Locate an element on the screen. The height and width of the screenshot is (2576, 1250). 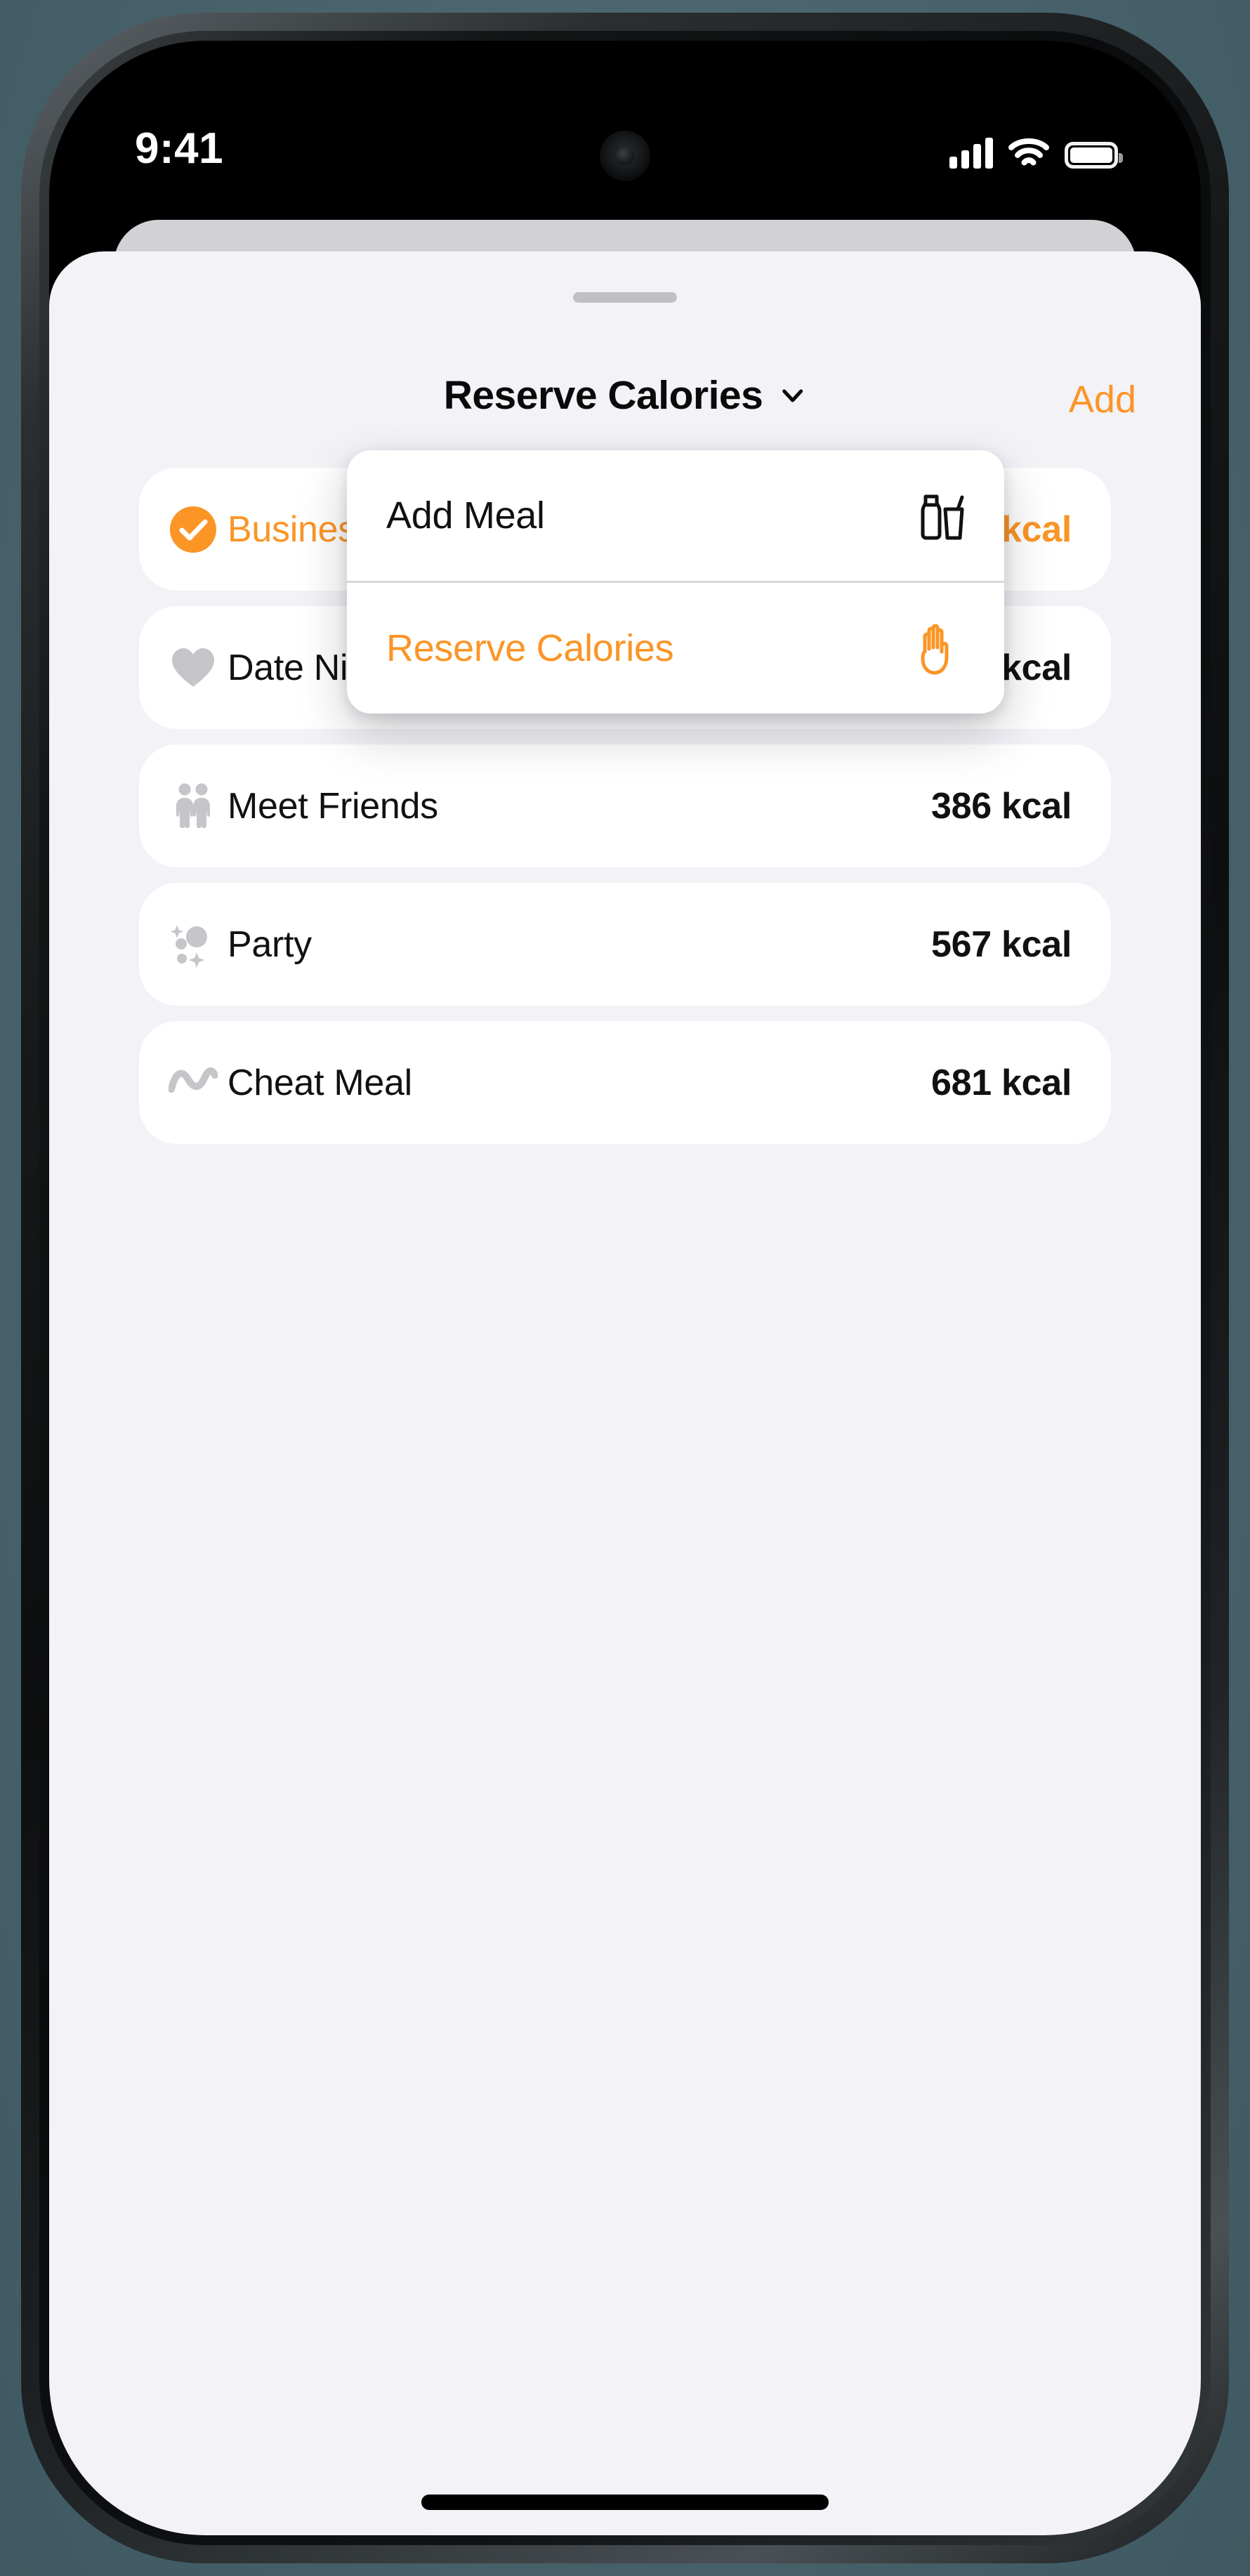
battery-icon is located at coordinates (1094, 155).